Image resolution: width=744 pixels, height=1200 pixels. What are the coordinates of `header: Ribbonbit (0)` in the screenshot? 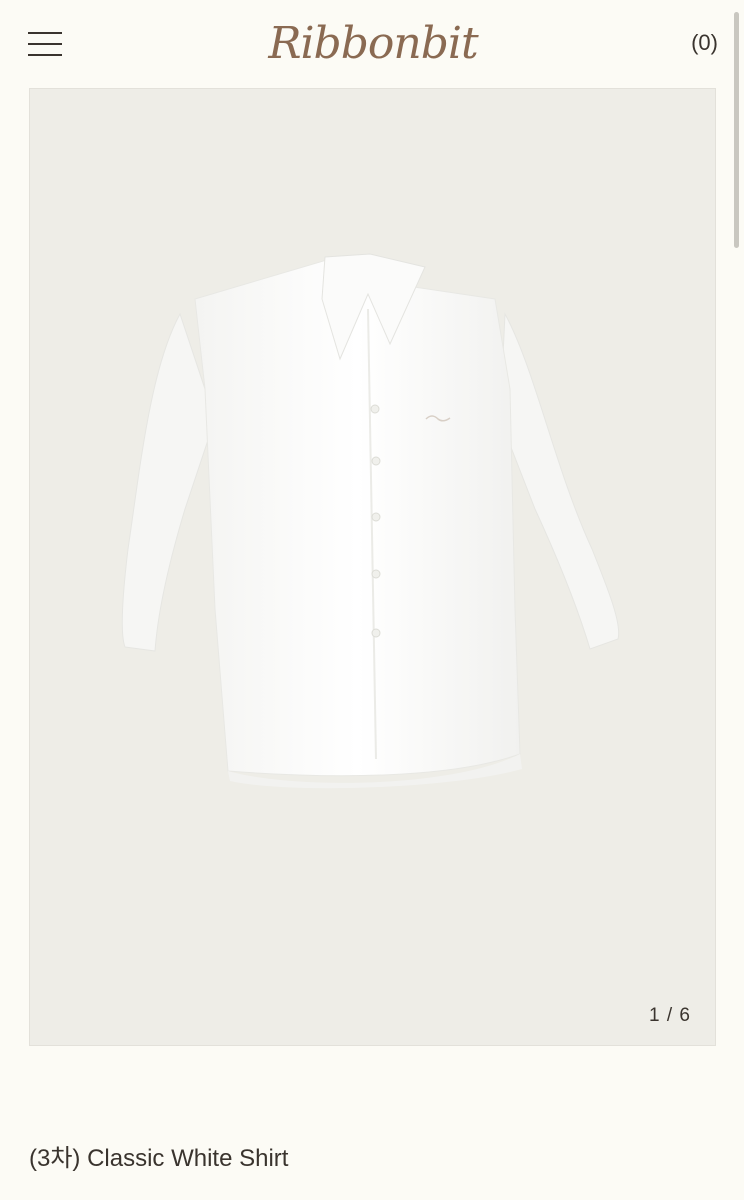 It's located at (372, 44).